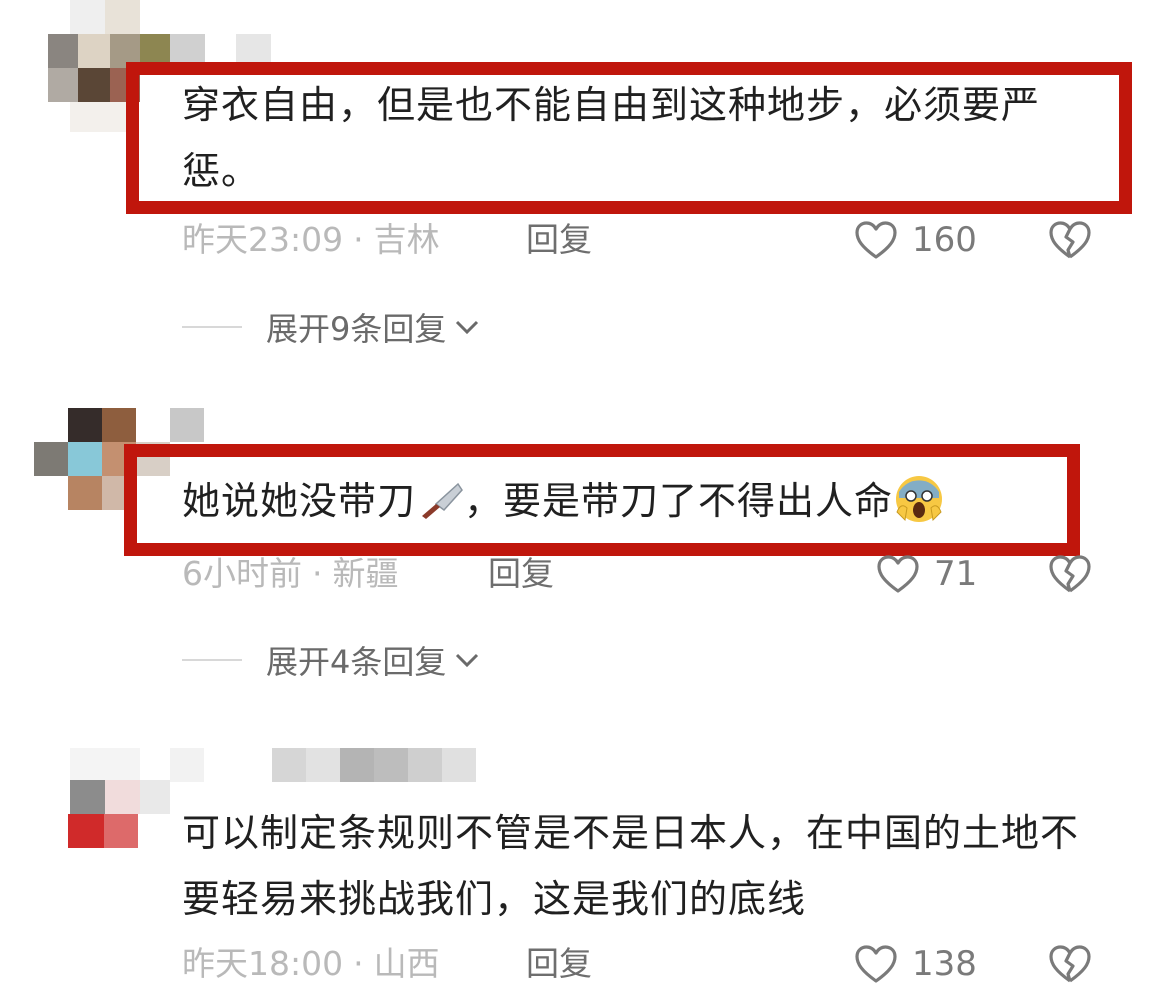  What do you see at coordinates (1070, 964) in the screenshot?
I see `broken-heart-icon` at bounding box center [1070, 964].